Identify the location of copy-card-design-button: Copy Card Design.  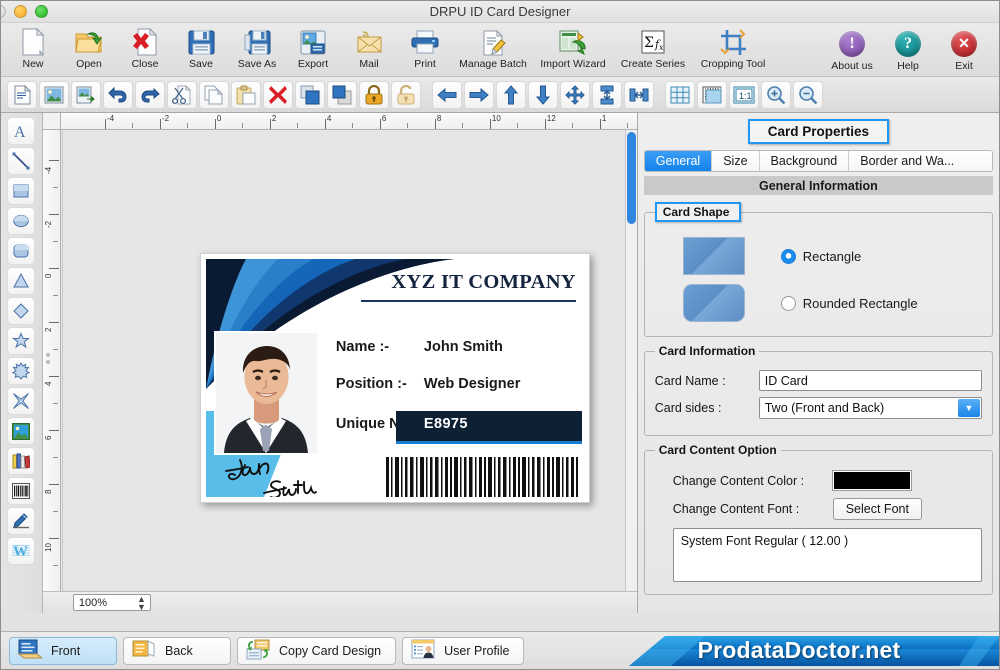
(317, 650).